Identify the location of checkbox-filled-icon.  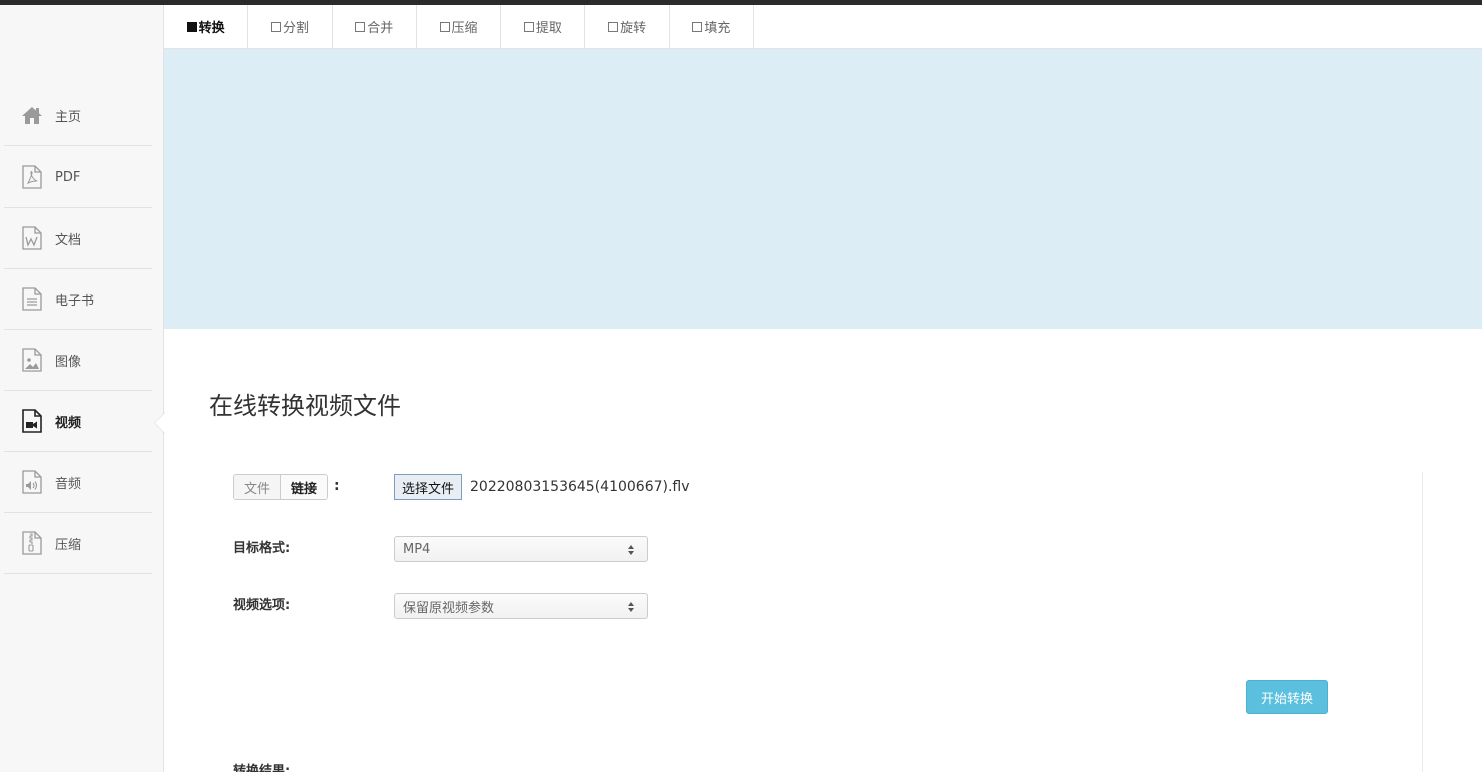
(191, 26).